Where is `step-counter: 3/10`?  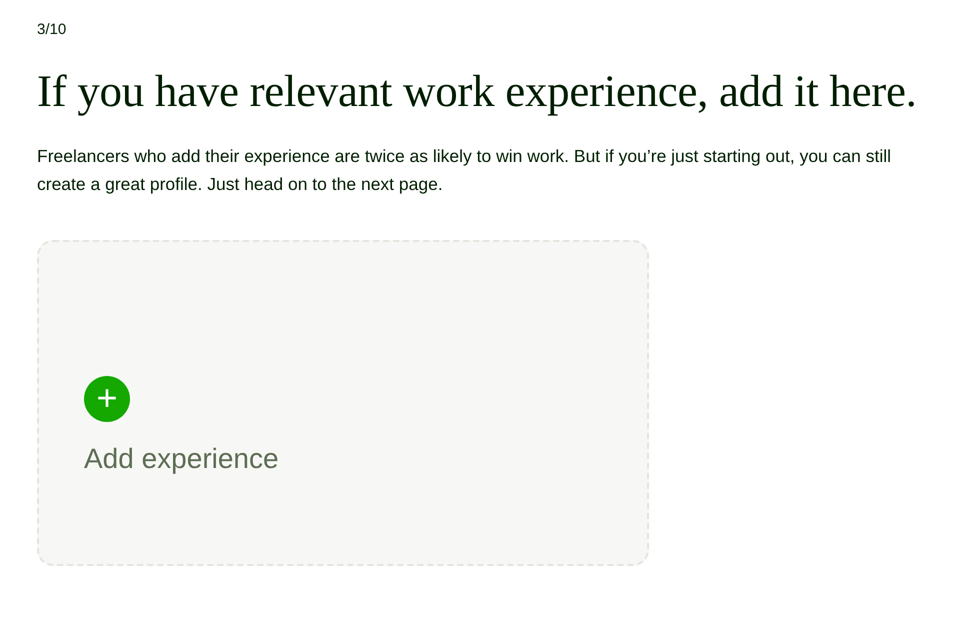 step-counter: 3/10 is located at coordinates (52, 30).